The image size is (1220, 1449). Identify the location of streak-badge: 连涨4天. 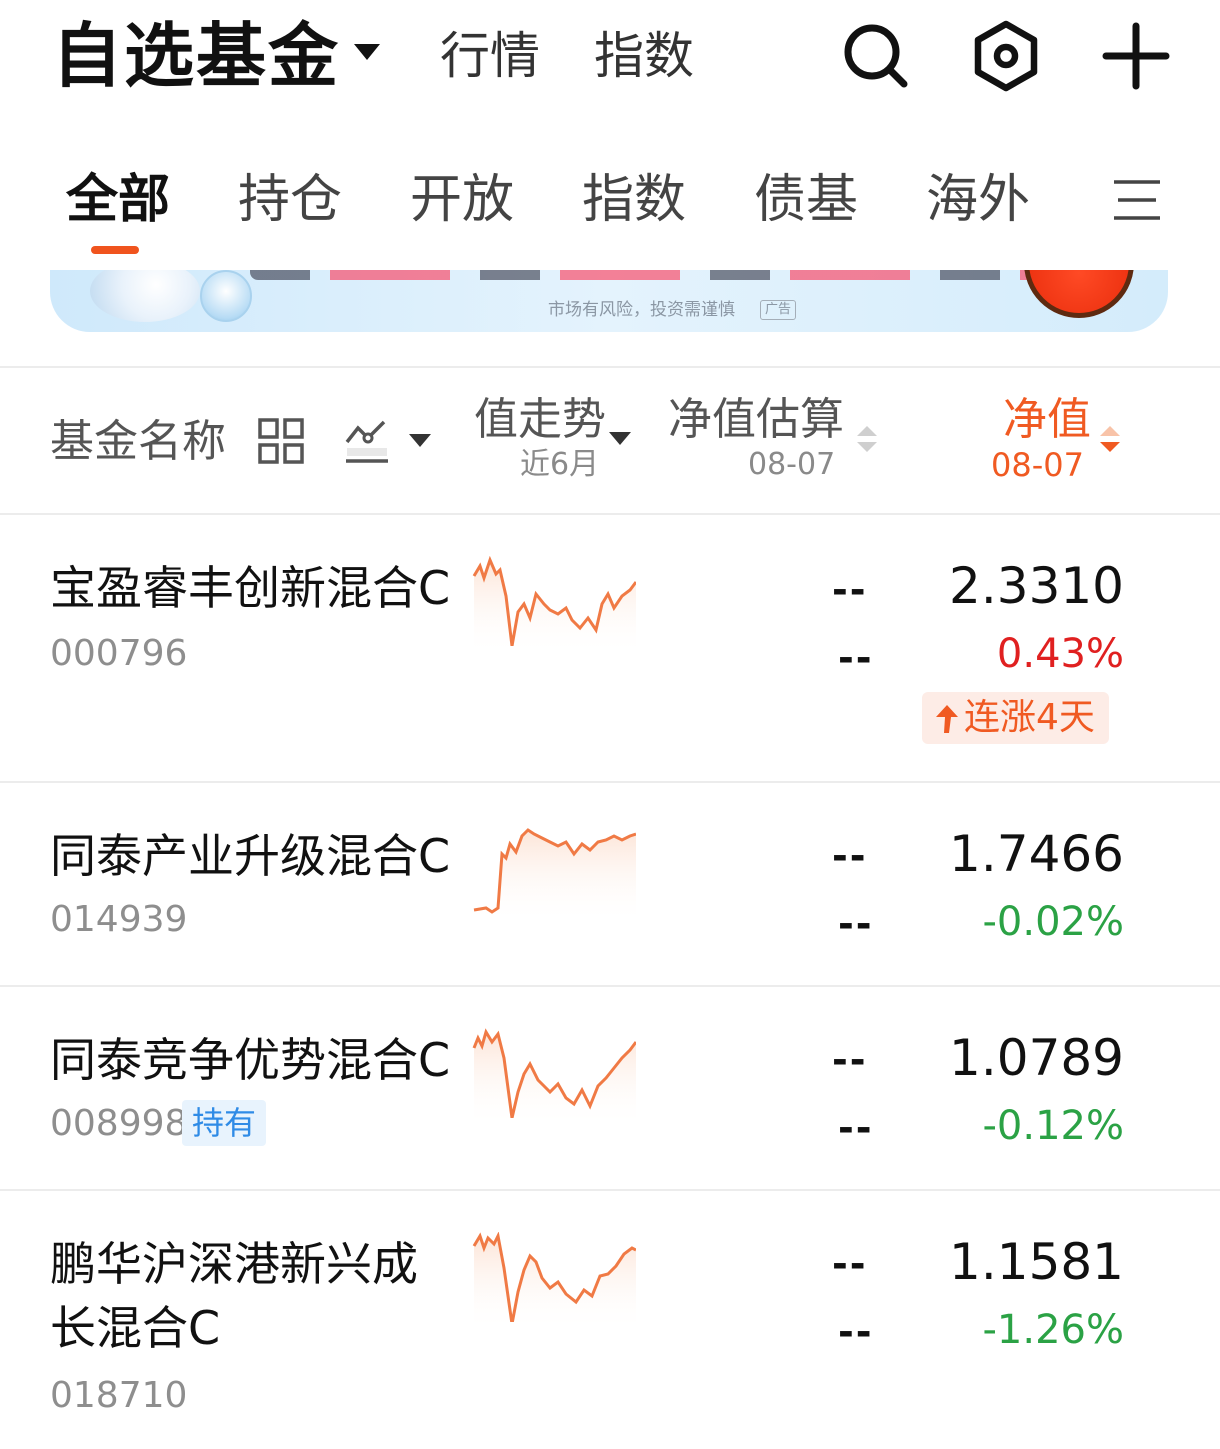
(1015, 718).